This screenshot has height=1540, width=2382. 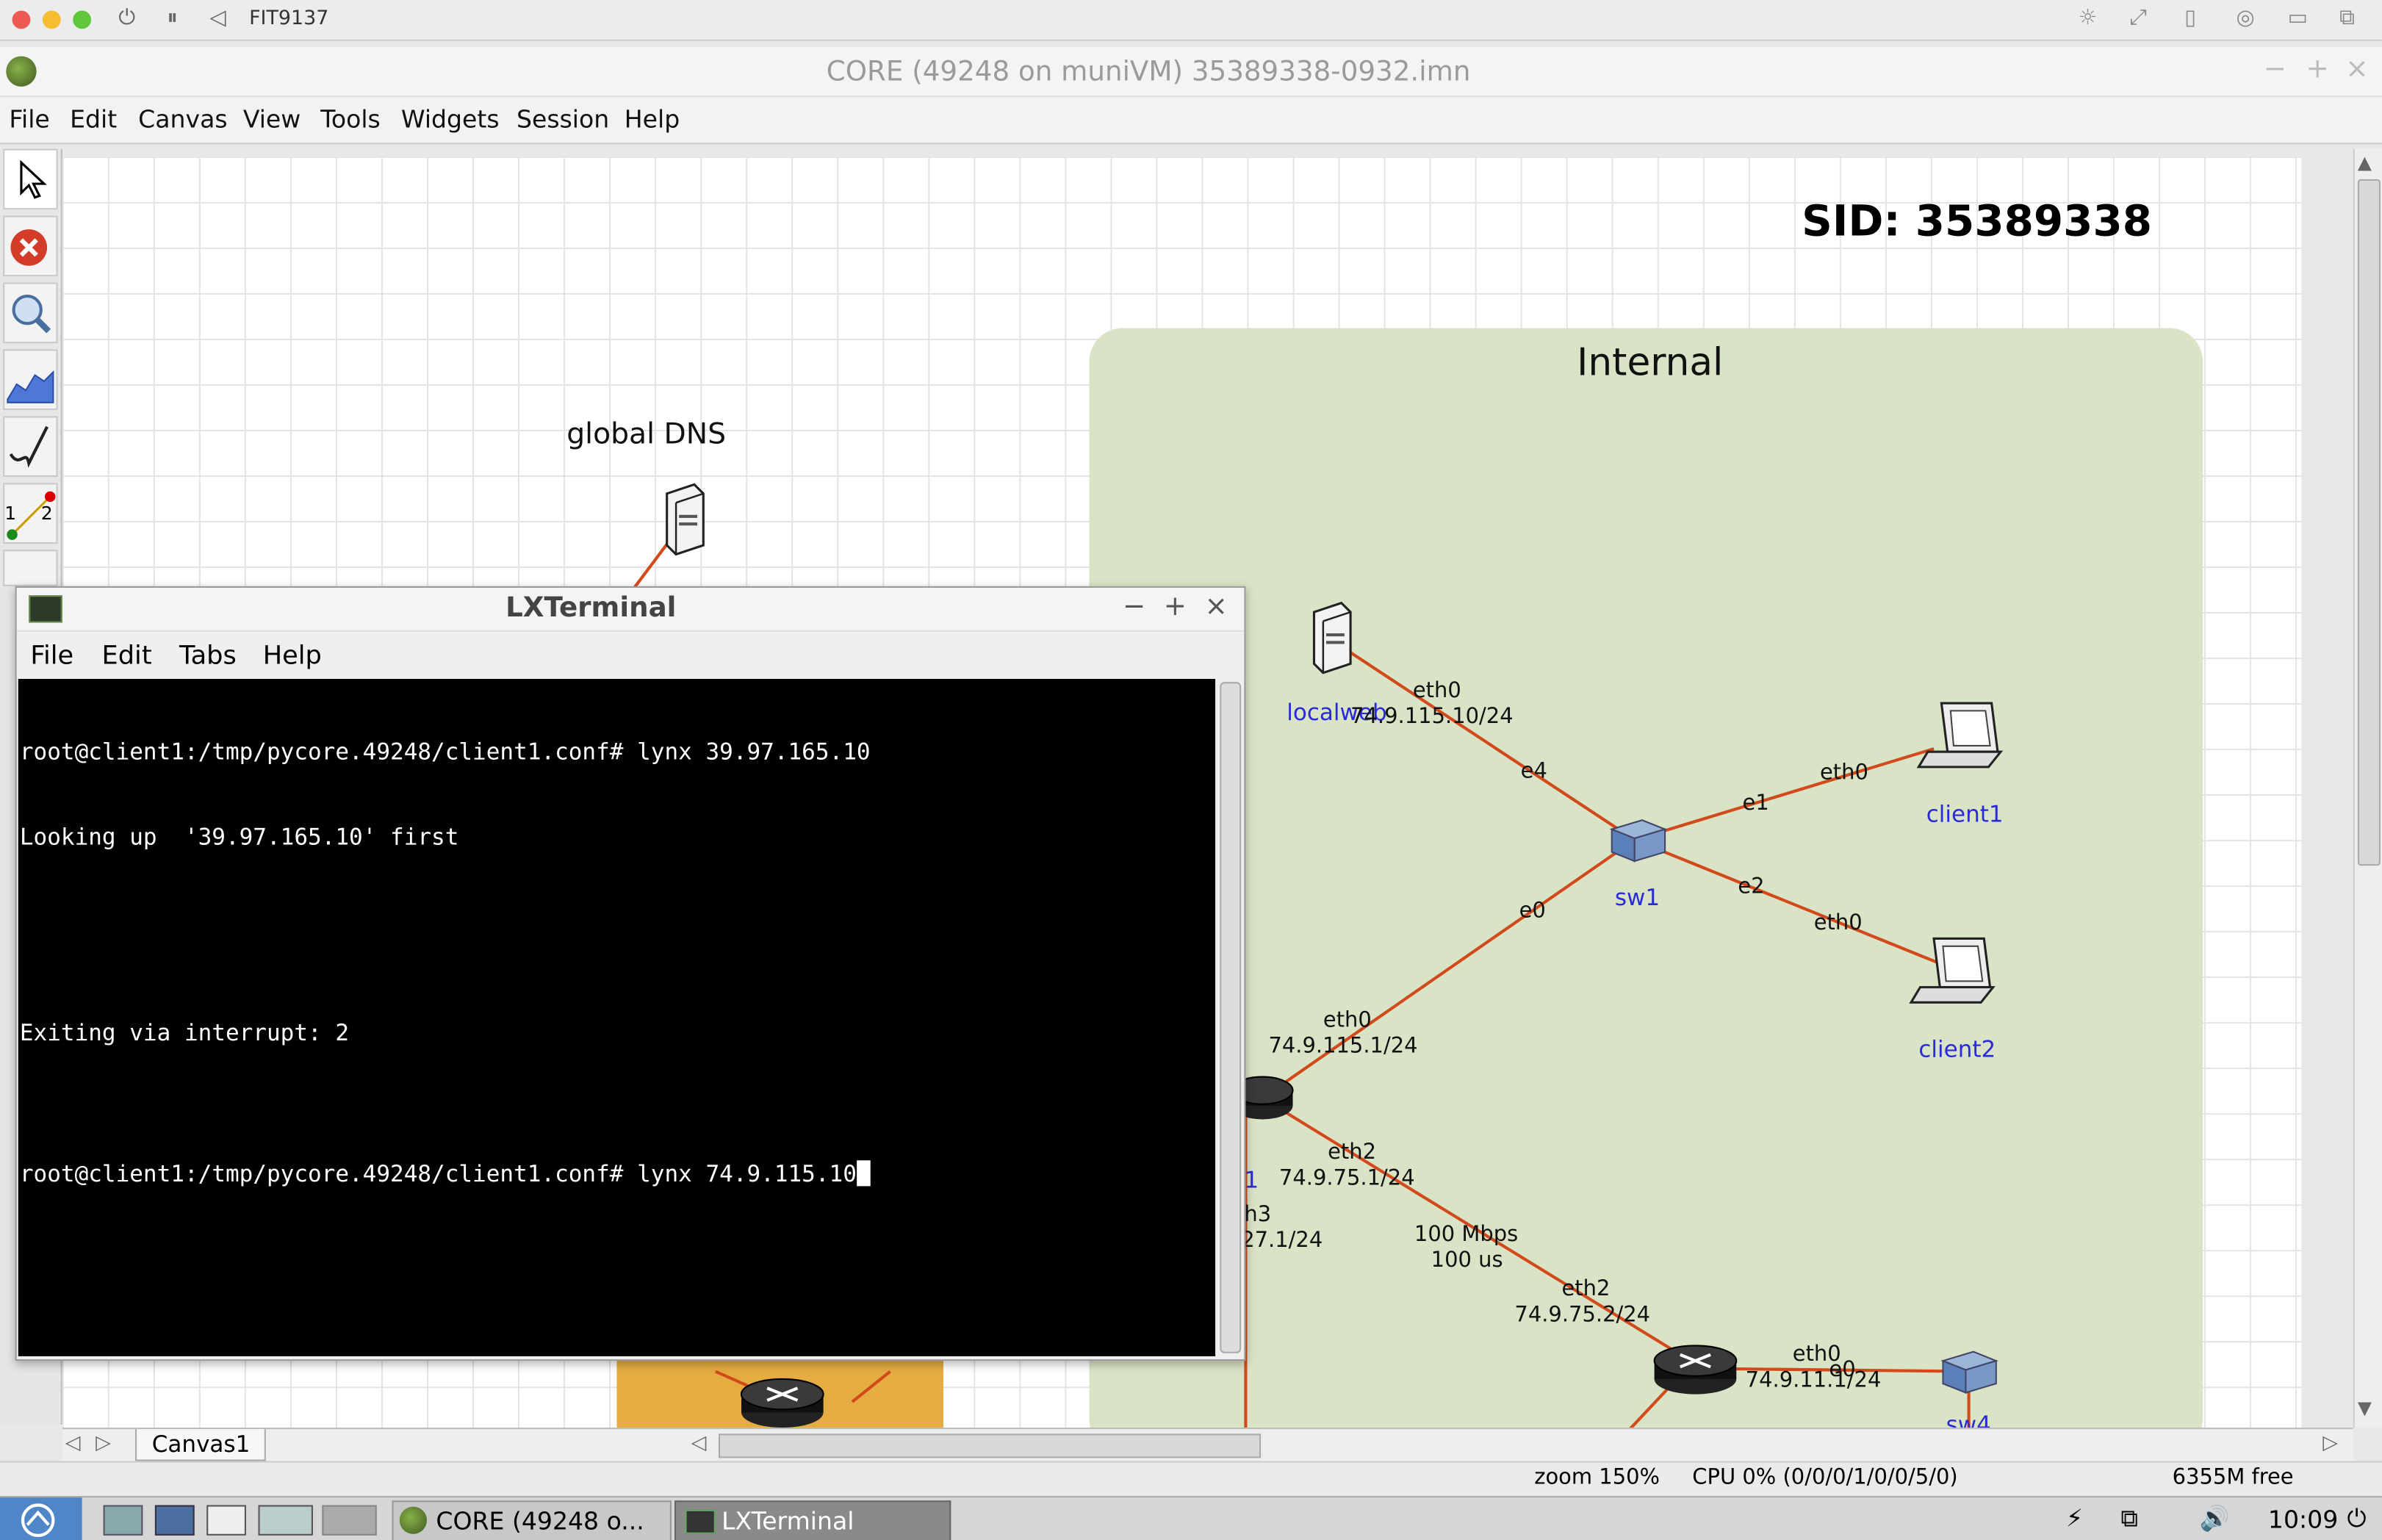 What do you see at coordinates (208, 656) in the screenshot?
I see `terminal-menu-tabs: Tabs` at bounding box center [208, 656].